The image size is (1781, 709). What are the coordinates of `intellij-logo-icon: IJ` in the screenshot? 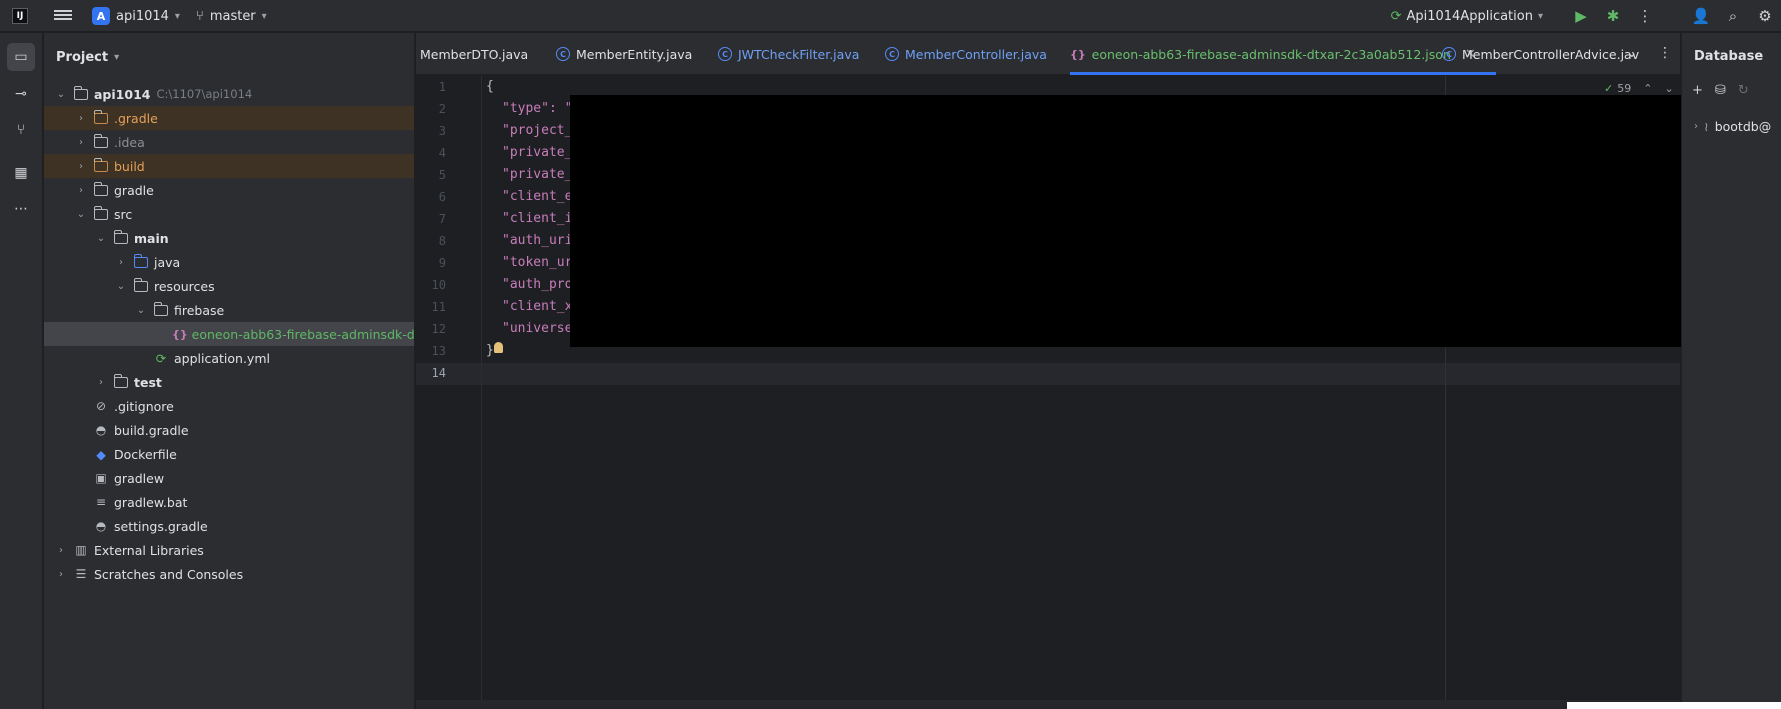 It's located at (20, 16).